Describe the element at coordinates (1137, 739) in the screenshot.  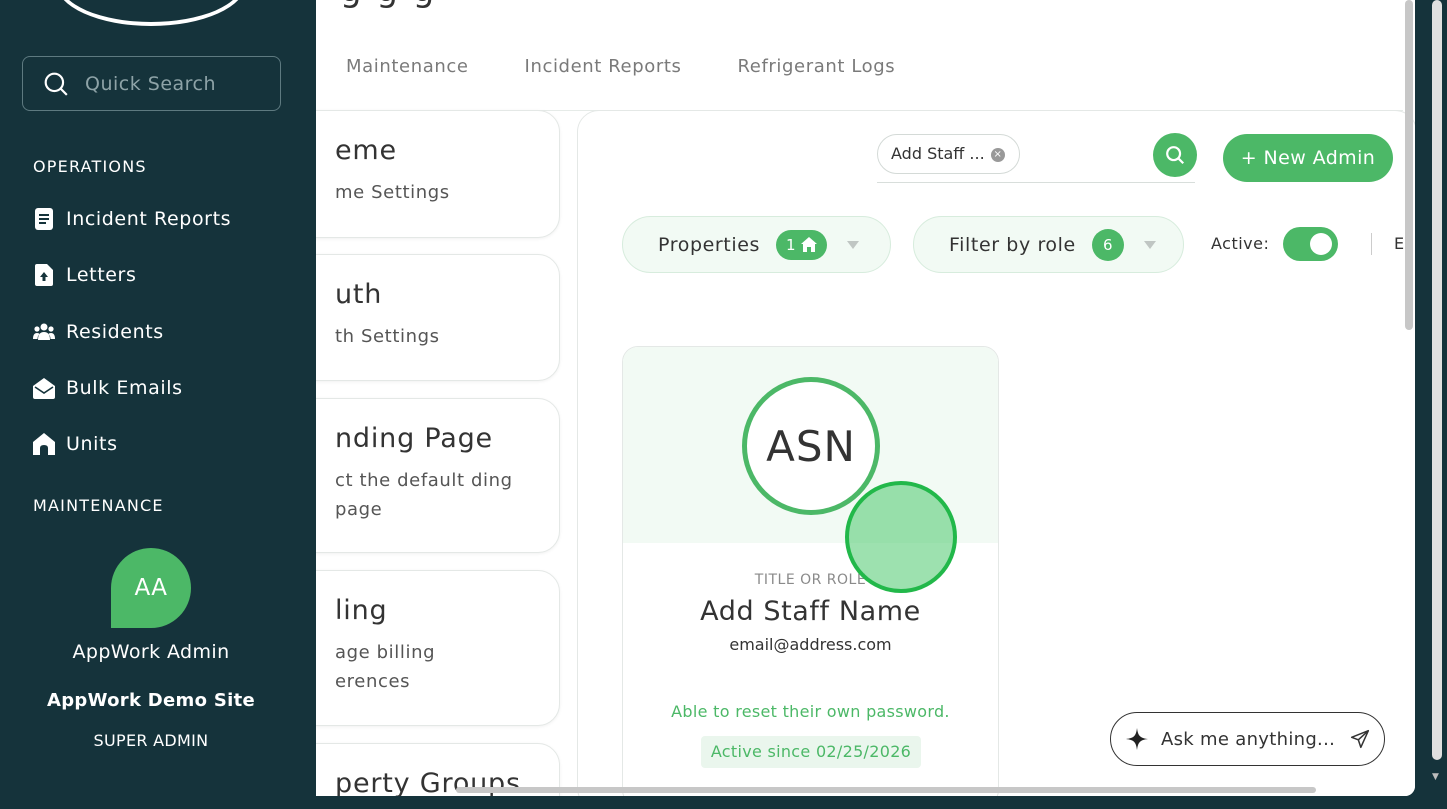
I see `sparkle-icon` at that location.